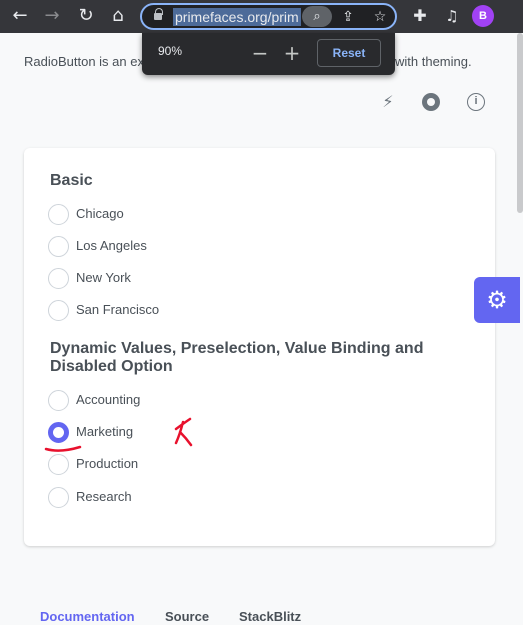  I want to click on radio-label: Chicago, so click(100, 213).